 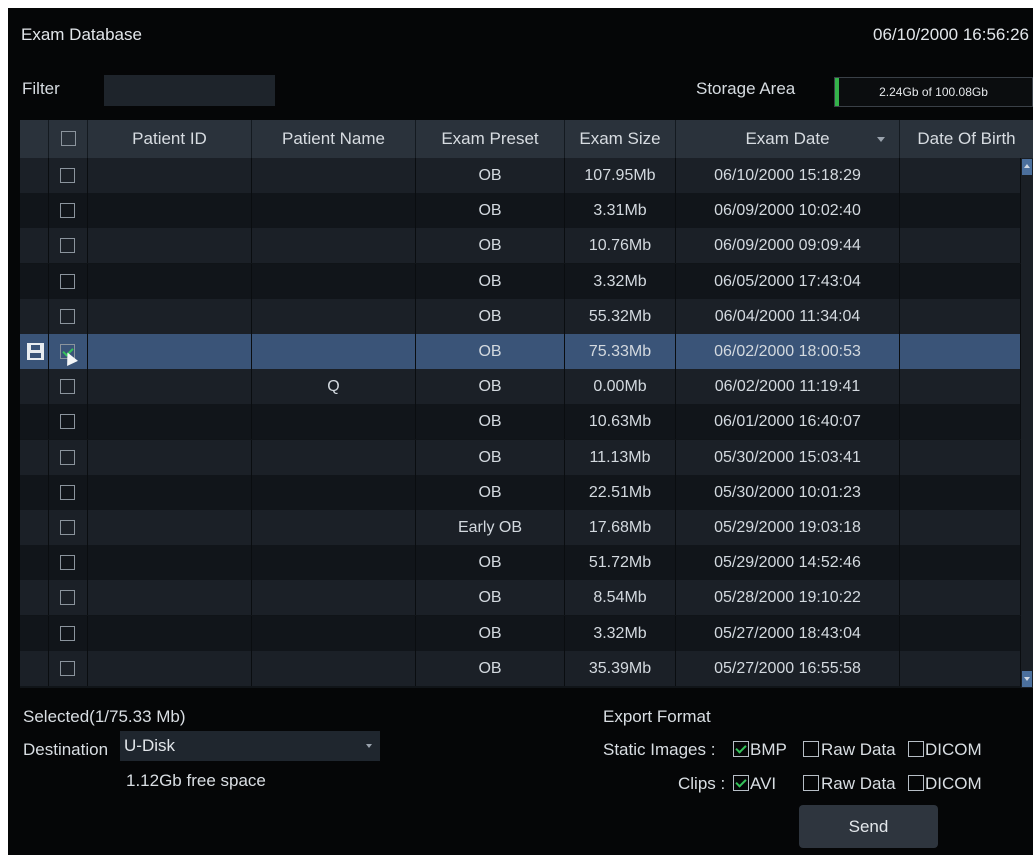 I want to click on table-row: OB 55.32Mb 06/04/2000 11:34:04, so click(x=520, y=316).